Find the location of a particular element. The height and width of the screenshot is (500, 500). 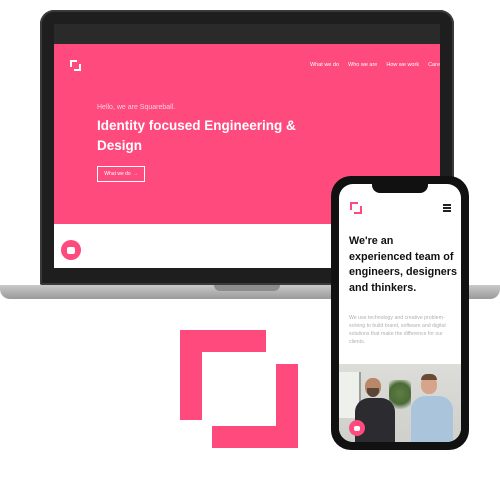

hero-heading: Identity focused Engineering & Design is located at coordinates (196, 135).